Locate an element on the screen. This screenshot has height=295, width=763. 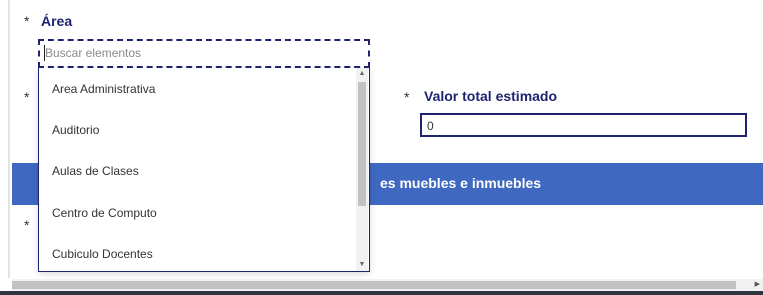
page-horizontal-scrollbar: ▶ is located at coordinates (387, 285).